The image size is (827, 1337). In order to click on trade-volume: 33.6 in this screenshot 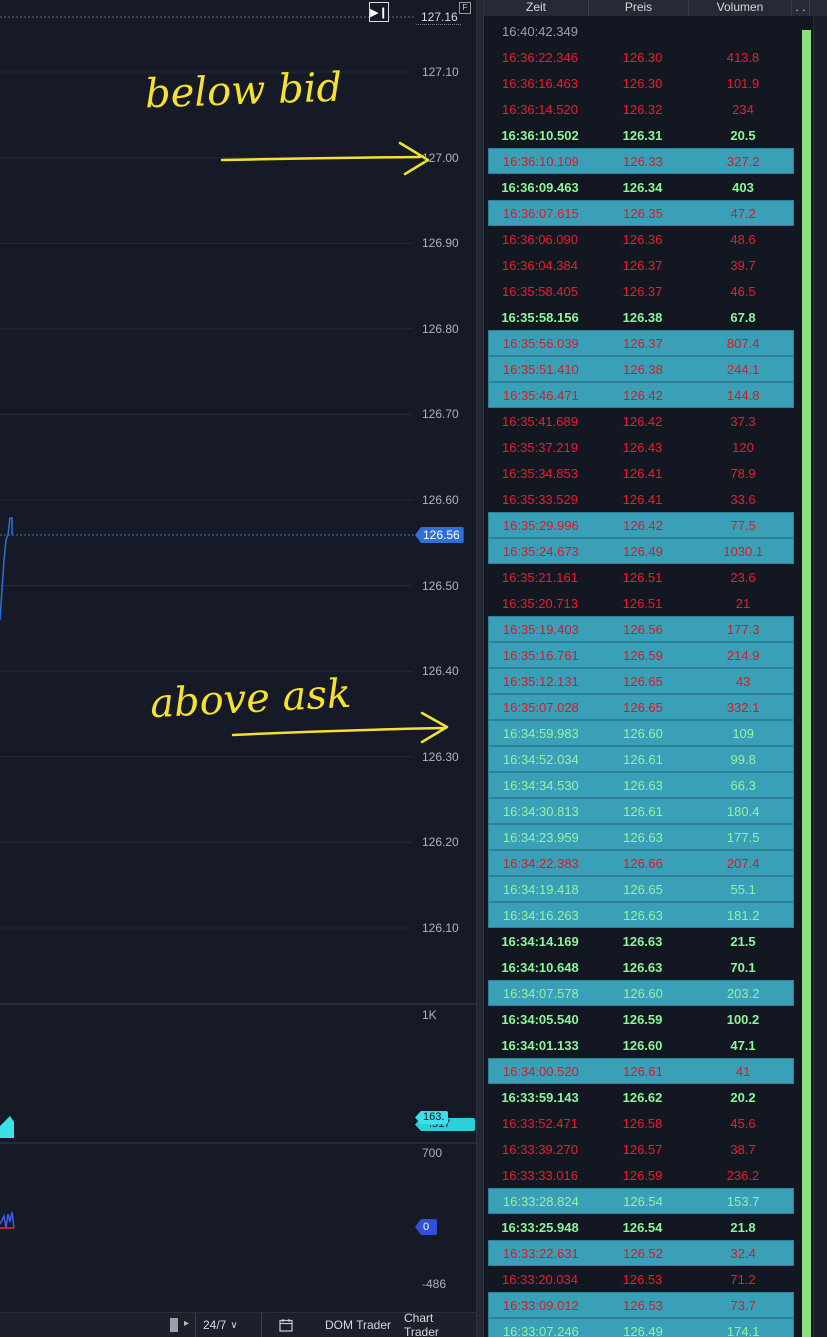, I will do `click(743, 499)`.